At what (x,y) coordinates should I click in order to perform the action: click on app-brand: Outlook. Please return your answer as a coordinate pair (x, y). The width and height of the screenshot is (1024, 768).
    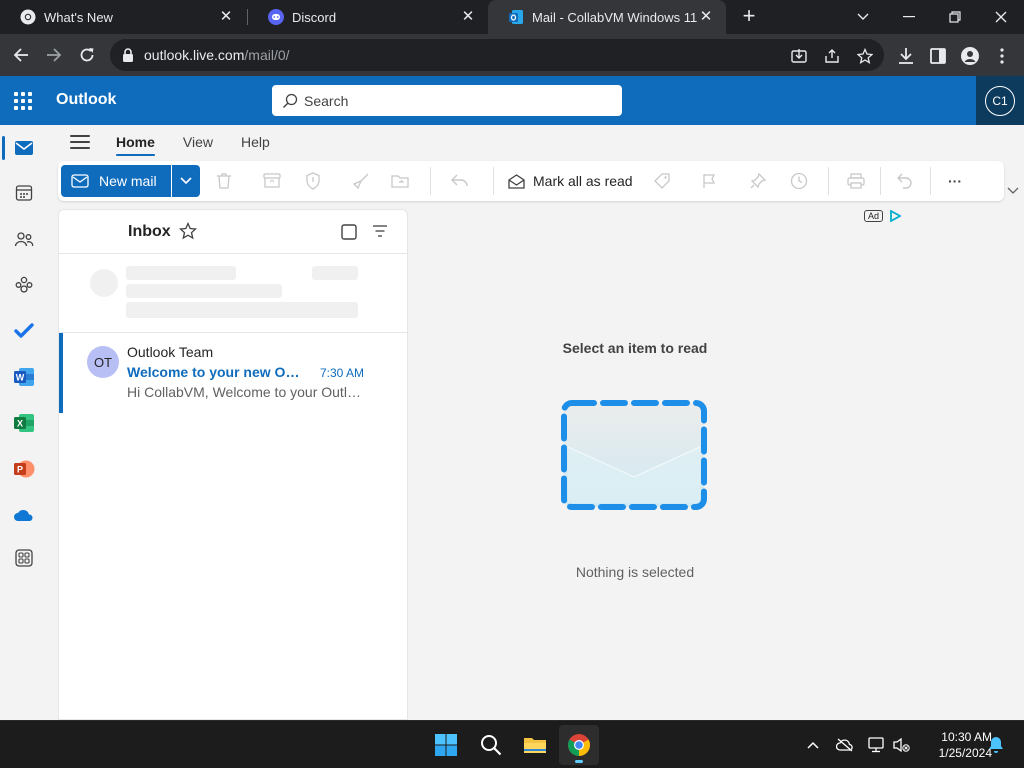
    Looking at the image, I should click on (86, 100).